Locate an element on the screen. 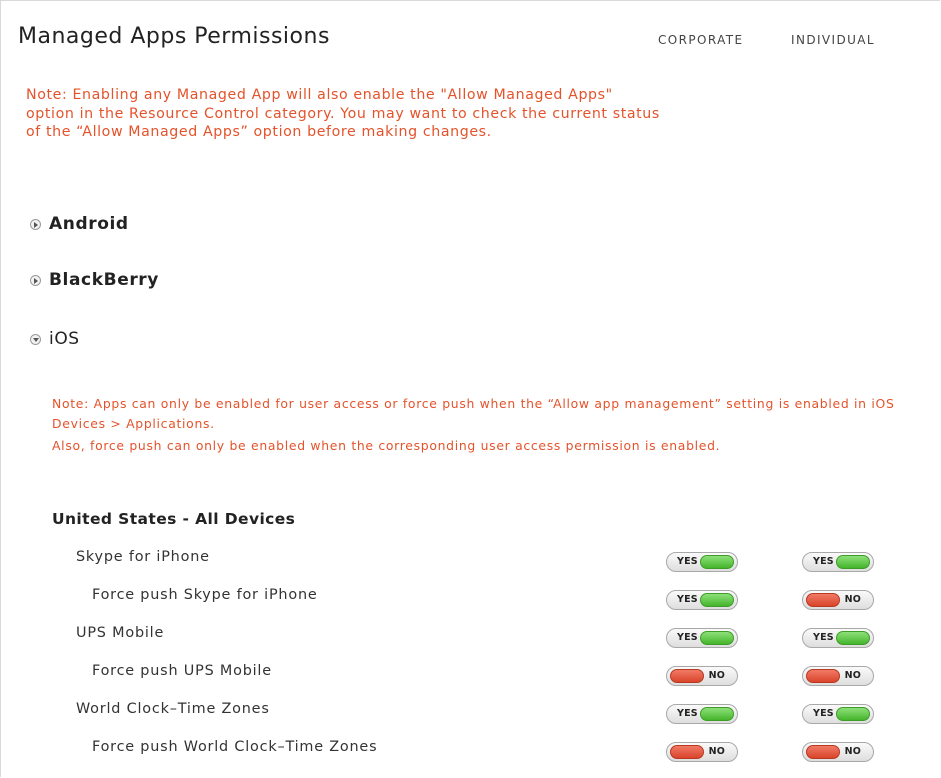 The image size is (941, 778). section-blackberry: BlackBerry is located at coordinates (94, 280).